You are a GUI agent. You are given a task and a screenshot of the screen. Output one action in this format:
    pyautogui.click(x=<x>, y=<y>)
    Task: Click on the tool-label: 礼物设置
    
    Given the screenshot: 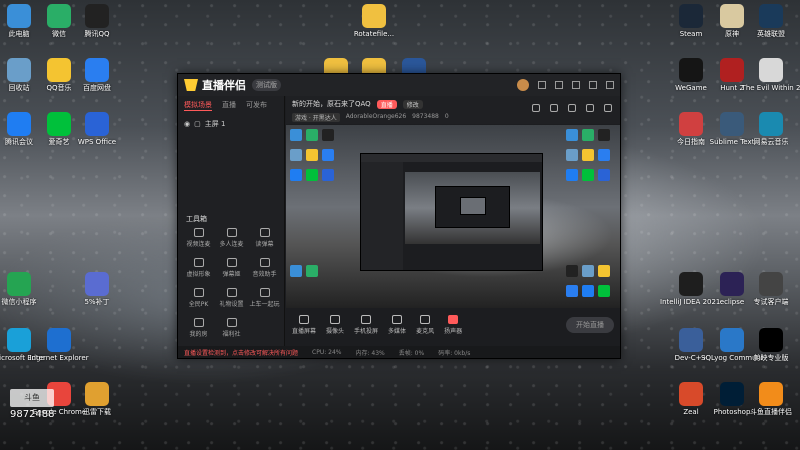 What is the action you would take?
    pyautogui.click(x=231, y=304)
    